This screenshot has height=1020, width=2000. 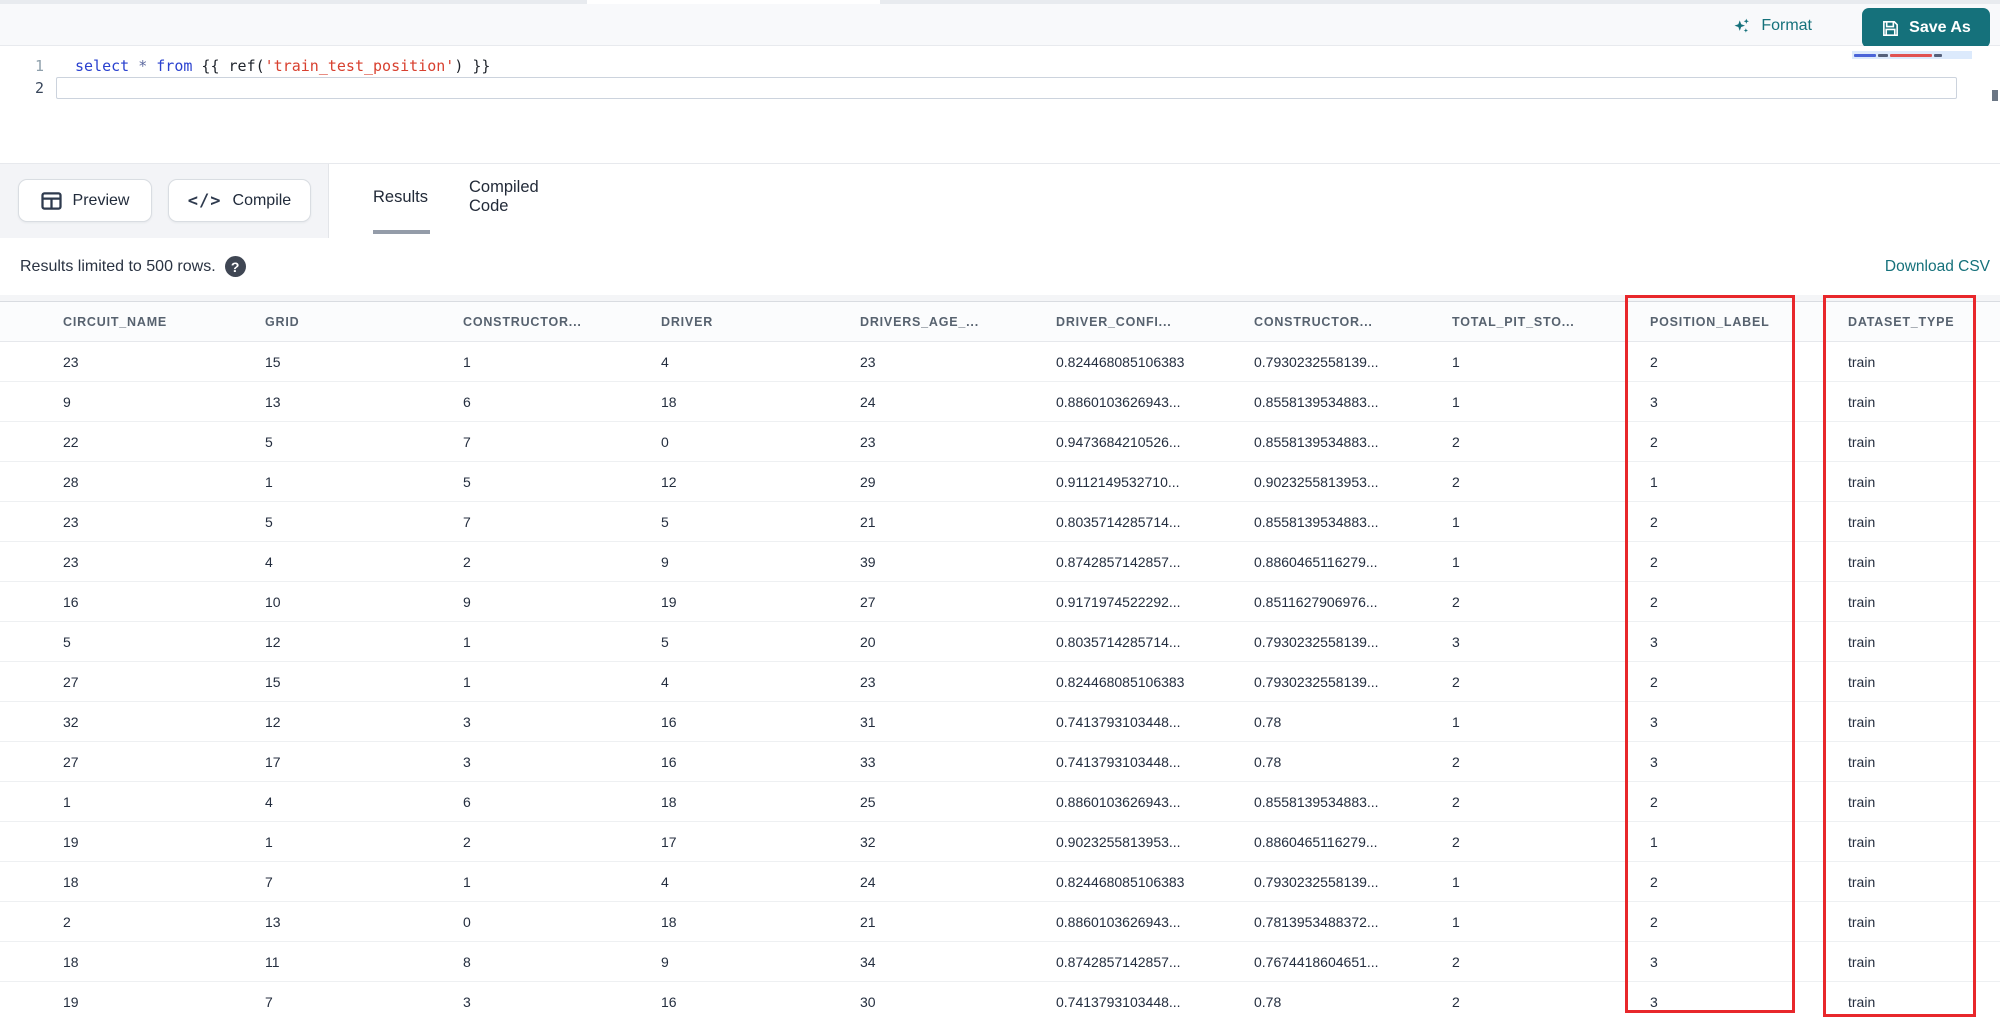 I want to click on column-header: CIRCUIT_NAME, so click(x=164, y=322).